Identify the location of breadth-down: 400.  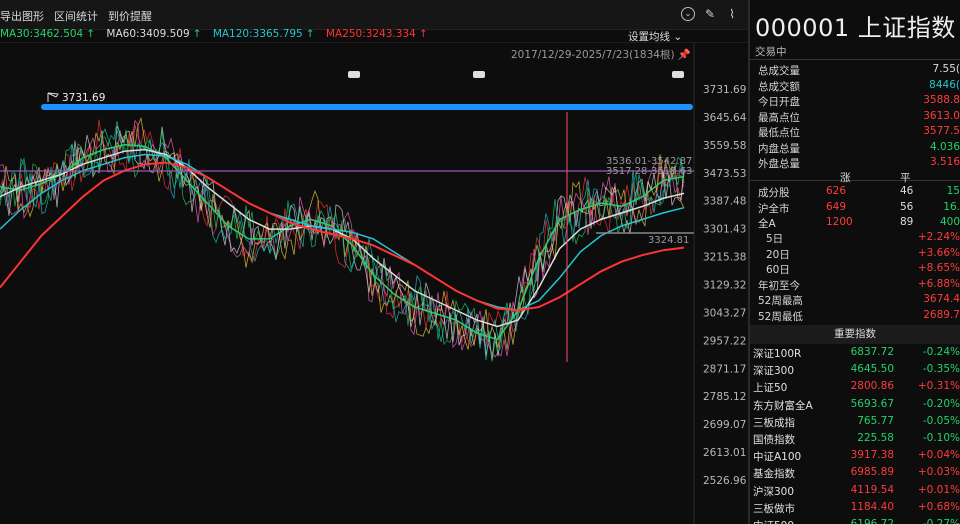
(949, 222).